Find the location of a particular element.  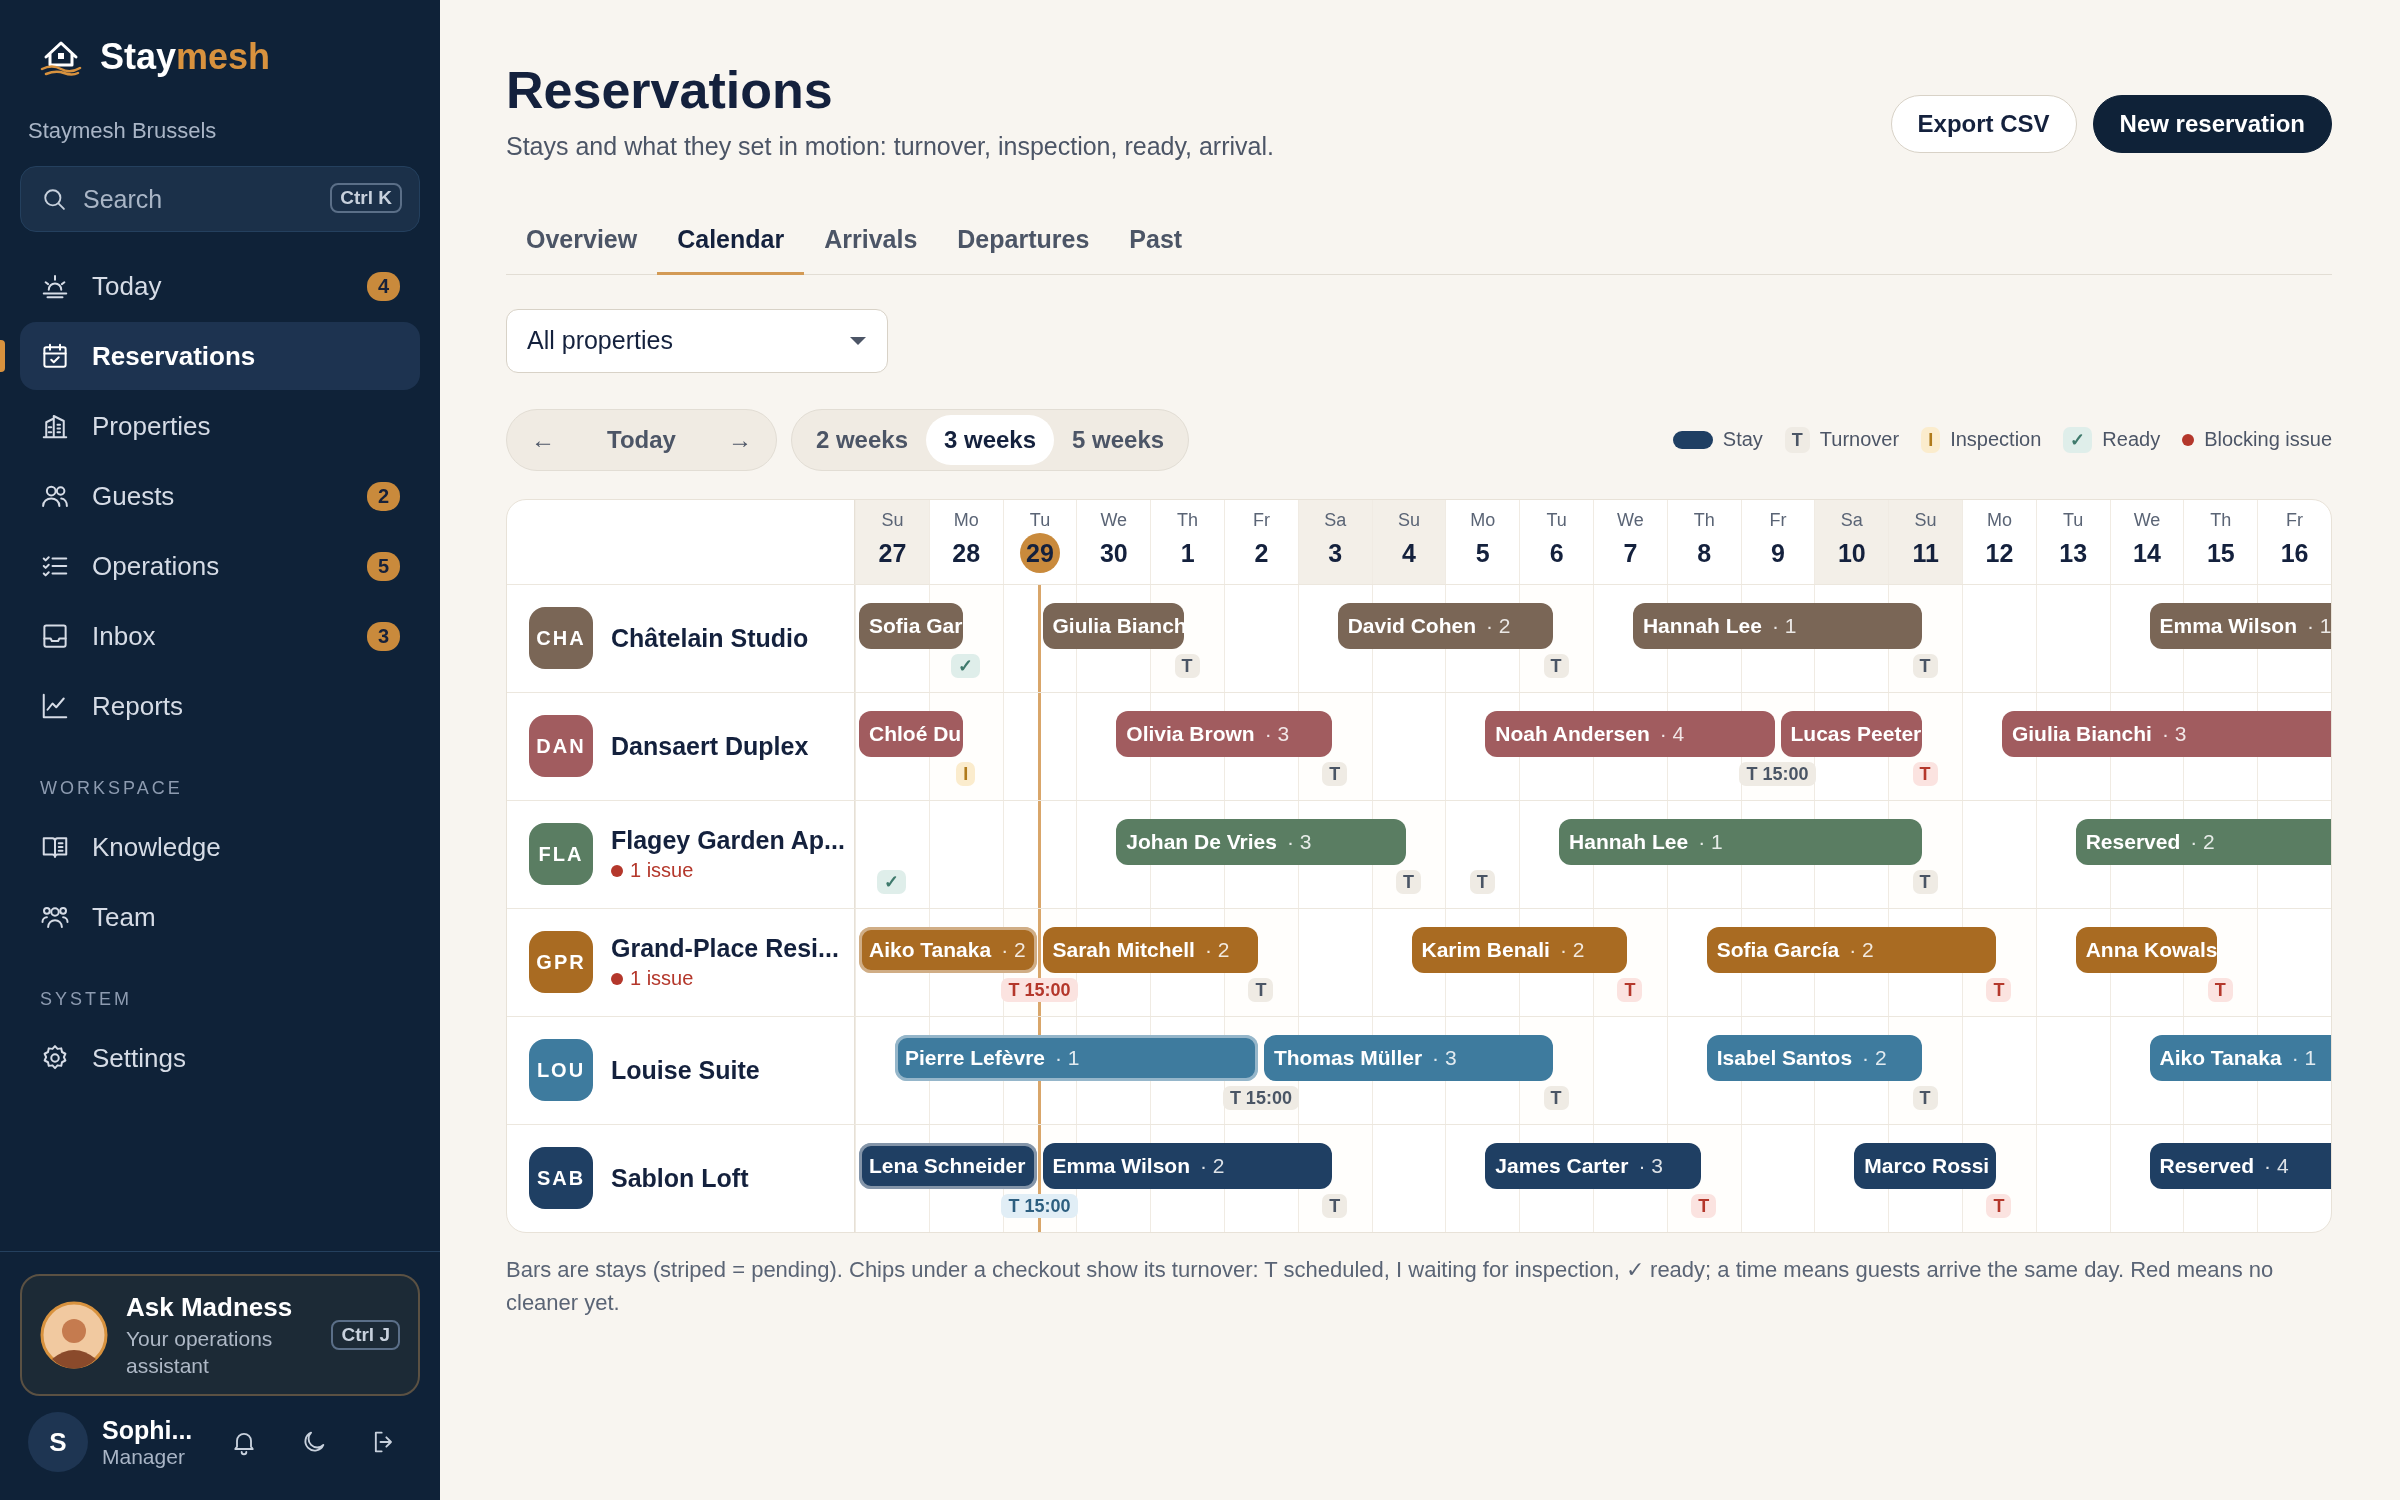

property-avatar: SAB is located at coordinates (561, 1178).